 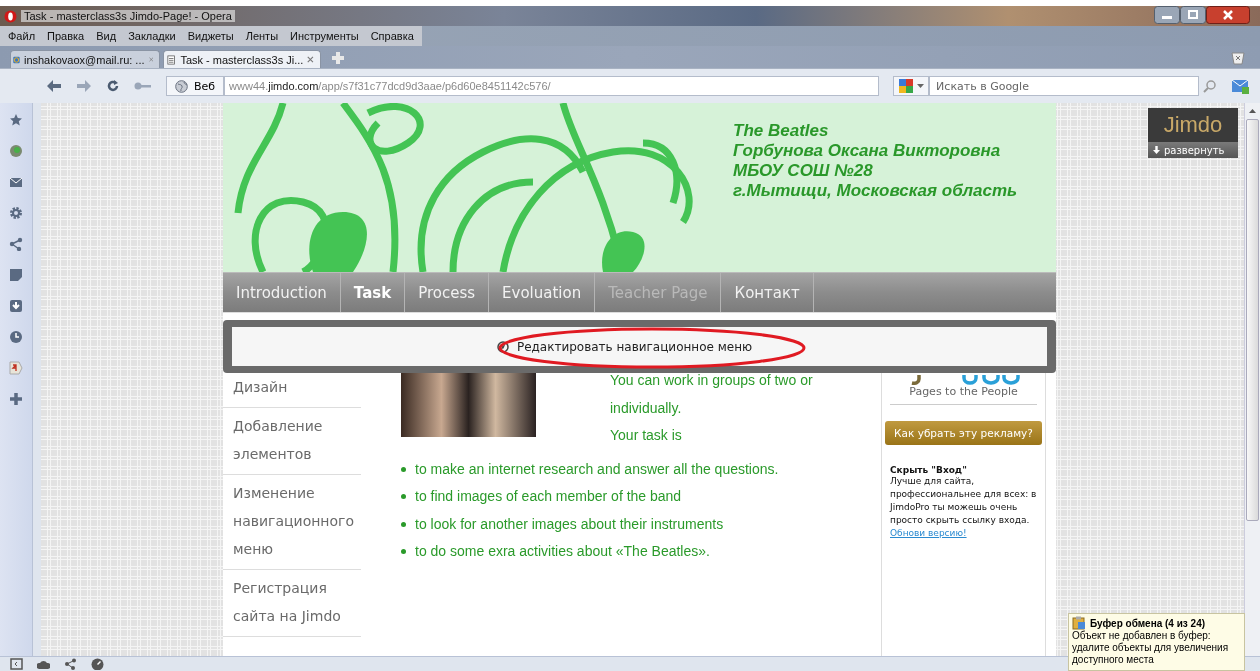 I want to click on search-icon, so click(x=1210, y=86).